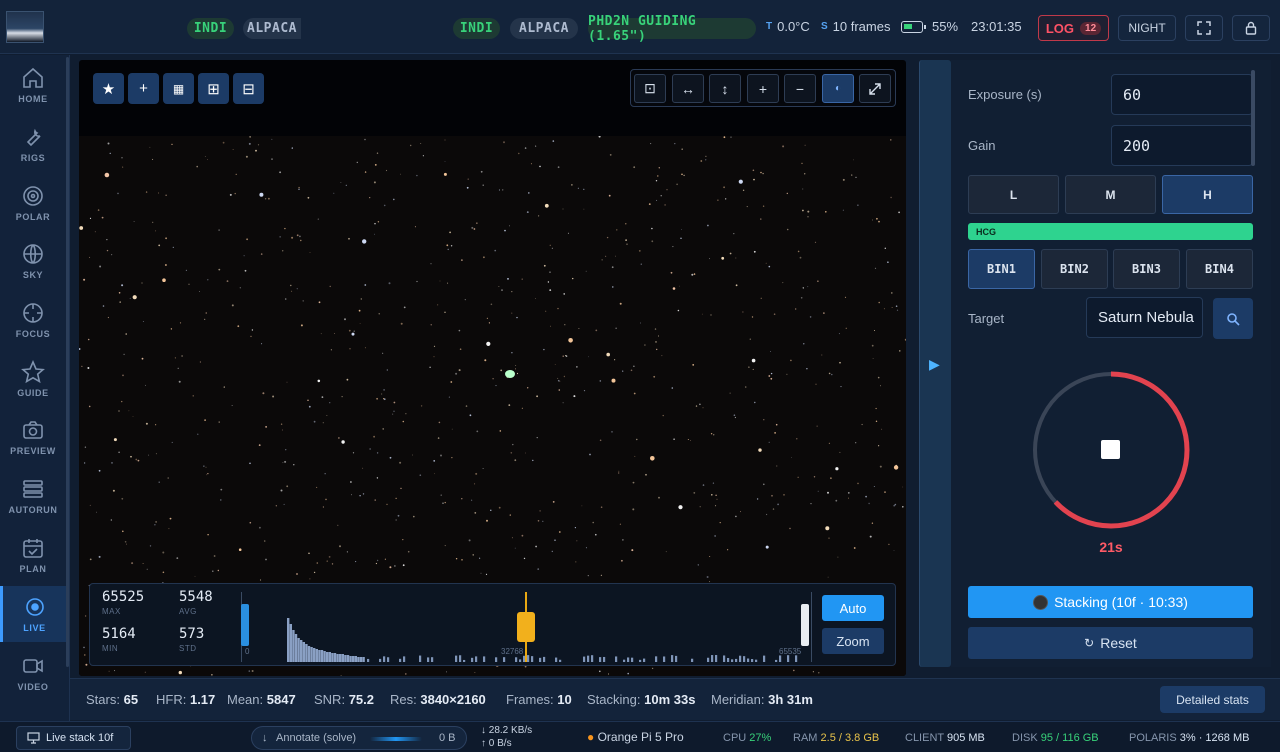  What do you see at coordinates (73, 738) in the screenshot?
I see `live-stack-button: Live stack 10f` at bounding box center [73, 738].